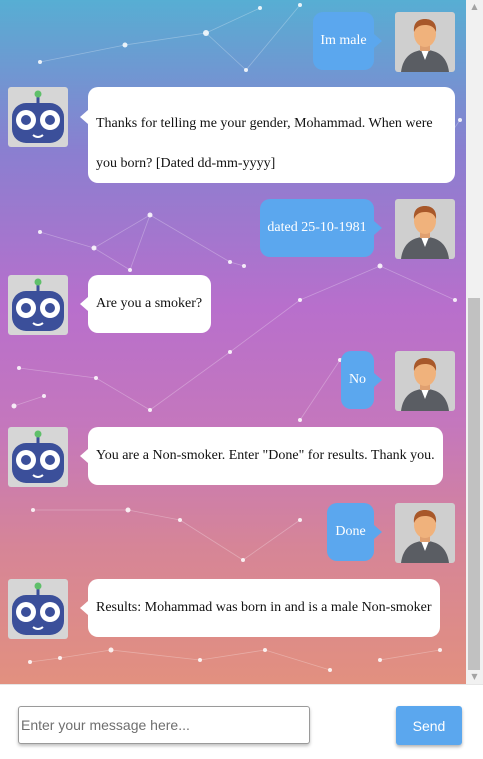 This screenshot has width=483, height=759. I want to click on chat-scrollbar: ▲ ▼, so click(474, 342).